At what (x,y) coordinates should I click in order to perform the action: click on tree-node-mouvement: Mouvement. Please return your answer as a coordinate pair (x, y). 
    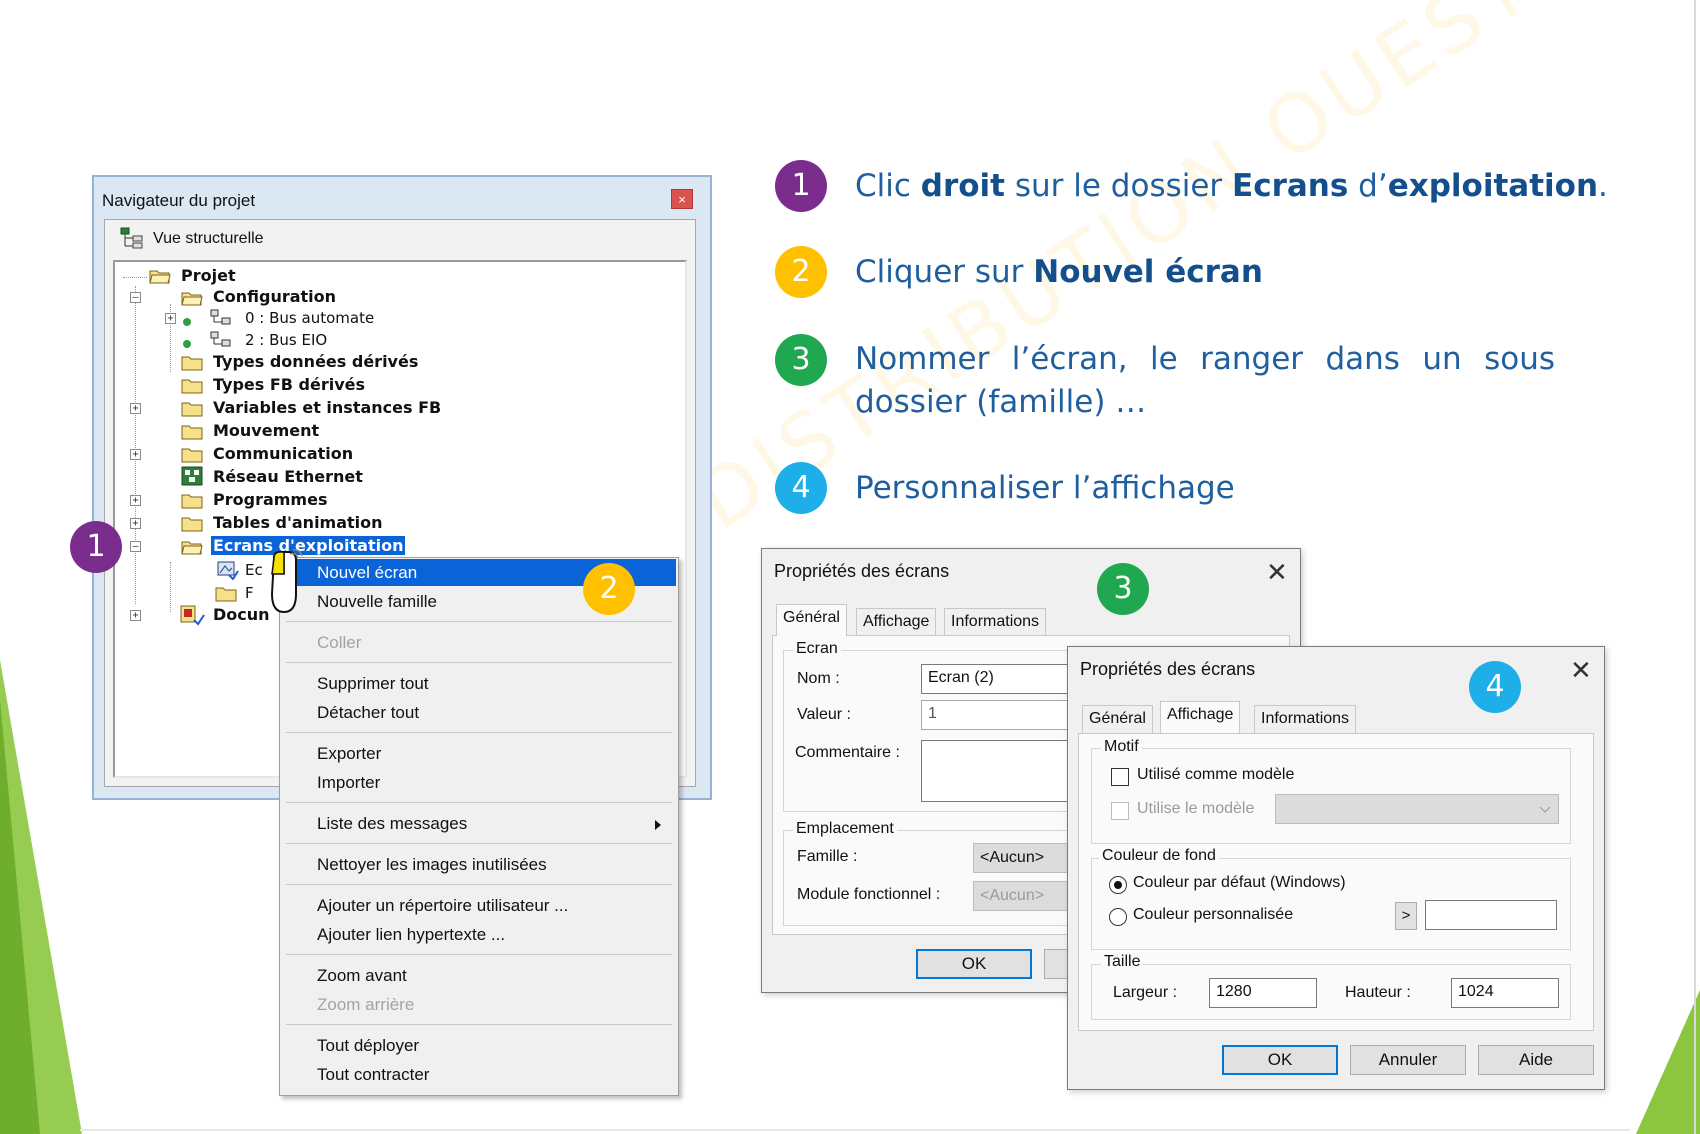
    Looking at the image, I should click on (266, 430).